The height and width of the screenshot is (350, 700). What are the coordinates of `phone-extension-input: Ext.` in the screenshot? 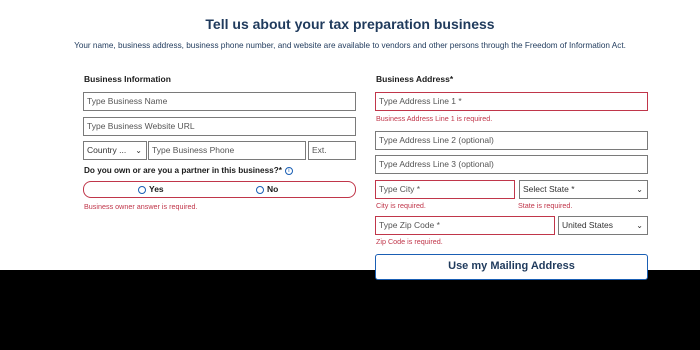 It's located at (332, 150).